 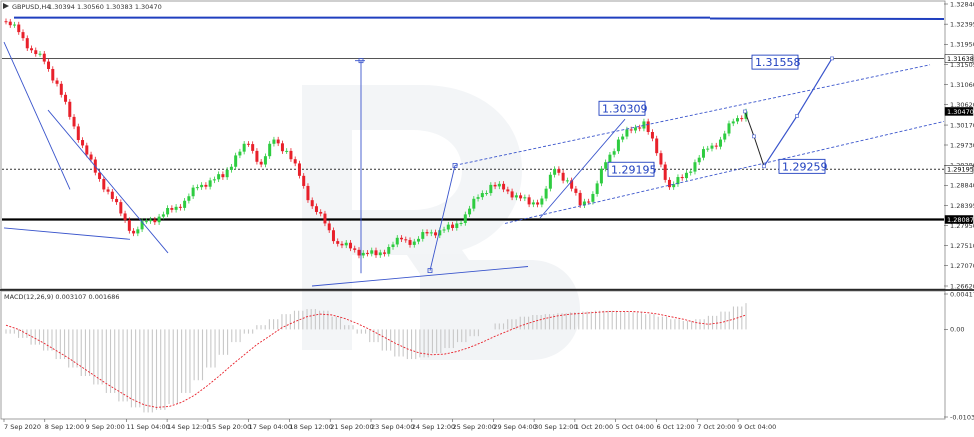 What do you see at coordinates (960, 220) in the screenshot?
I see `price-badge-text: 1.28087` at bounding box center [960, 220].